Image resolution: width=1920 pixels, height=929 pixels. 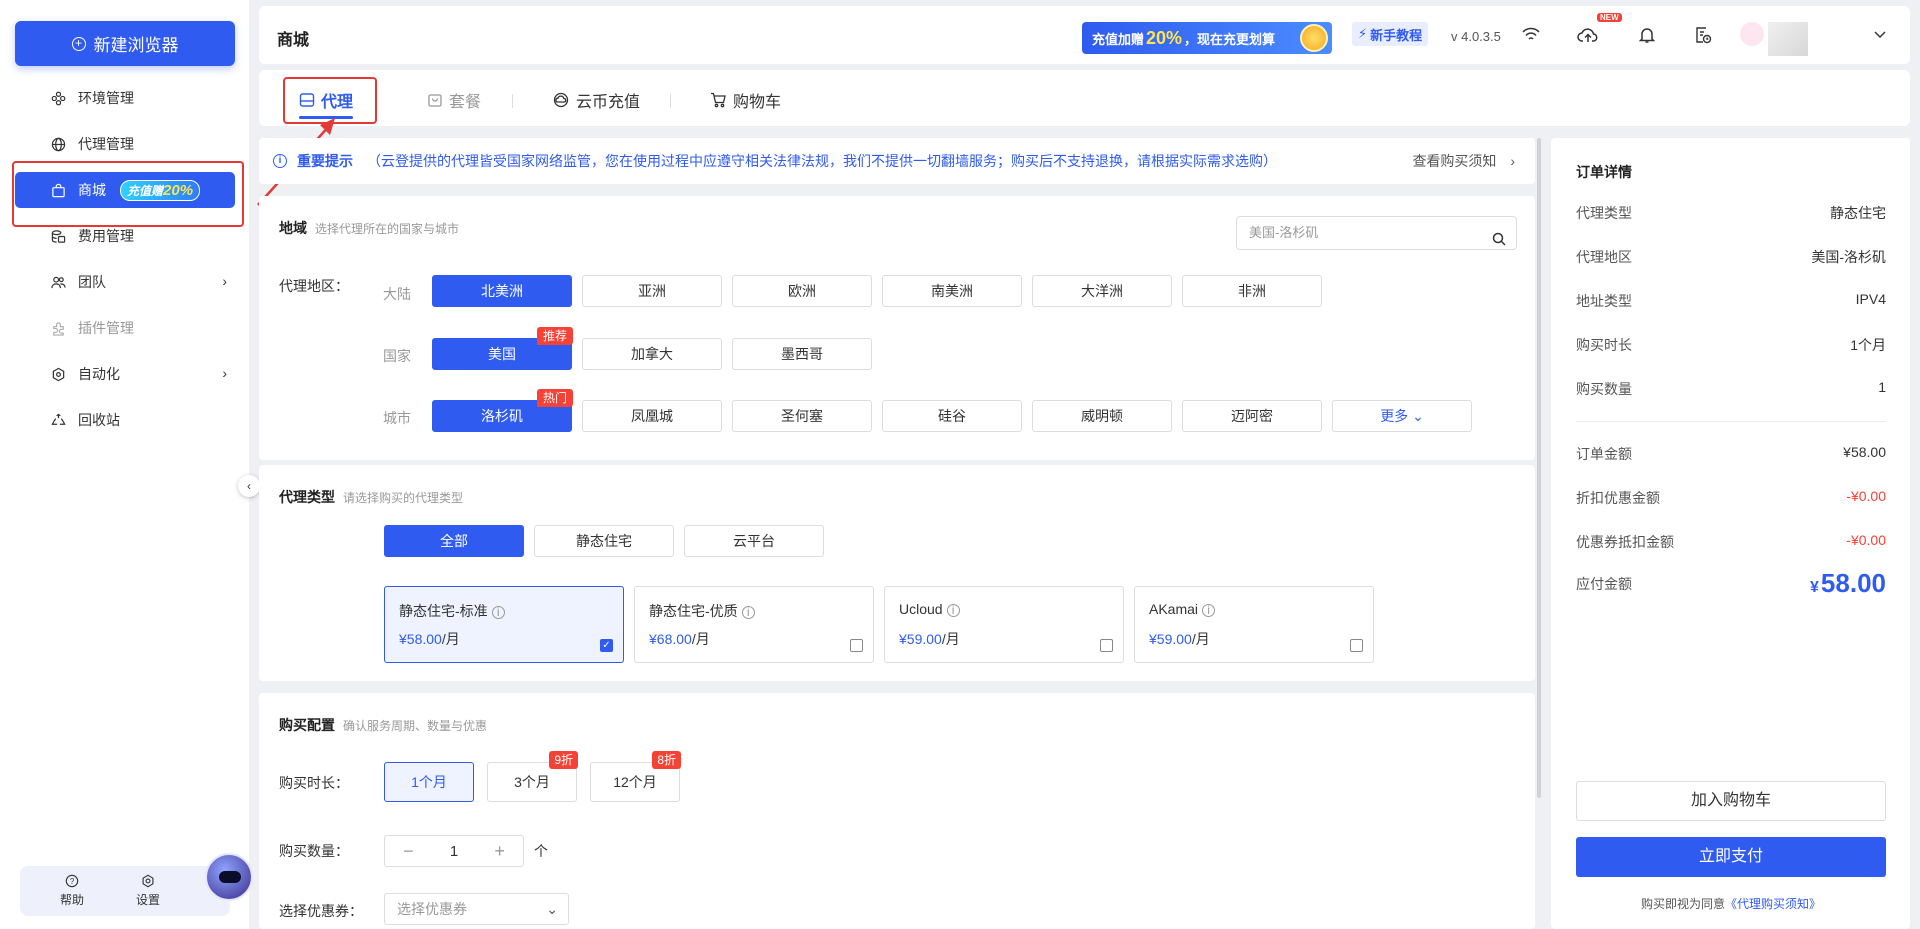 I want to click on order-row: 代理类型 静态住宅, so click(x=1731, y=213).